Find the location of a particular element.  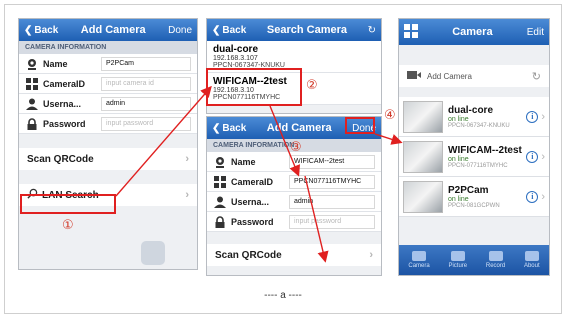

tab-picture: Picture is located at coordinates (457, 260).